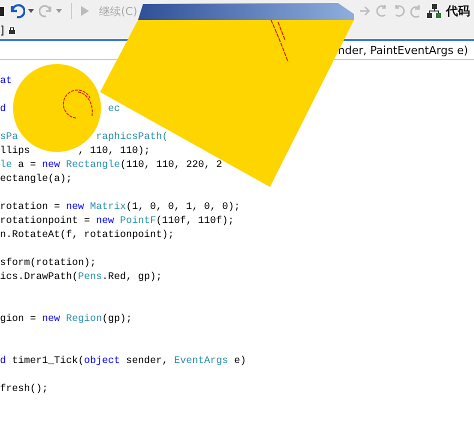  Describe the element at coordinates (458, 11) in the screenshot. I see `toolbar-label: 代码` at that location.